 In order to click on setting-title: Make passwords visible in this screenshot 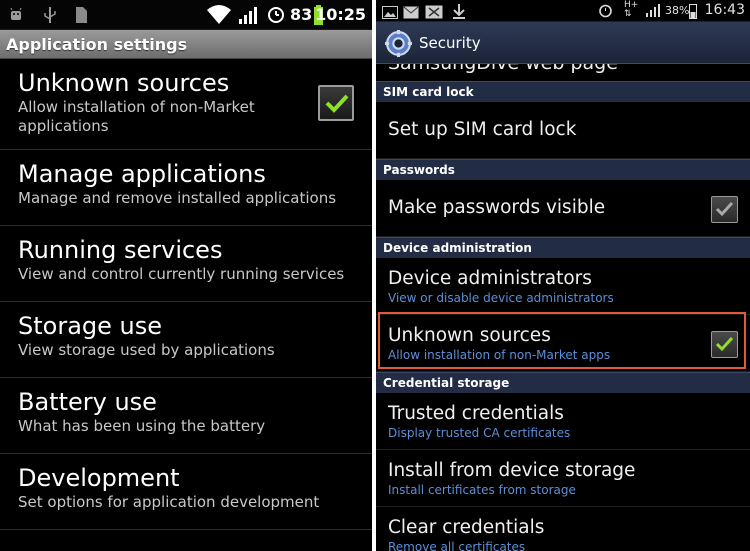, I will do `click(497, 207)`.